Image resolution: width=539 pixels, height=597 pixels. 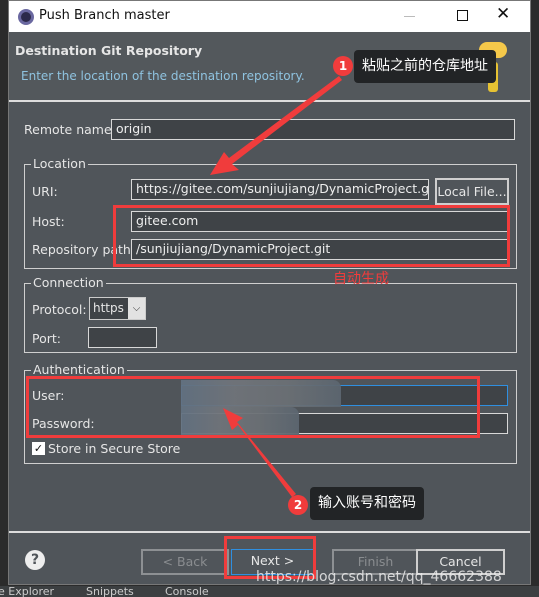 What do you see at coordinates (425, 66) in the screenshot?
I see `step-1-tooltip: 粘贴之前的仓库地址` at bounding box center [425, 66].